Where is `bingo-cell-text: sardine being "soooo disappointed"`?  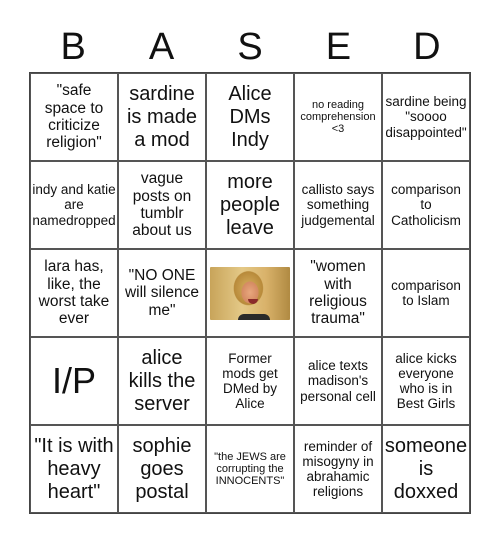 bingo-cell-text: sardine being "soooo disappointed" is located at coordinates (426, 117).